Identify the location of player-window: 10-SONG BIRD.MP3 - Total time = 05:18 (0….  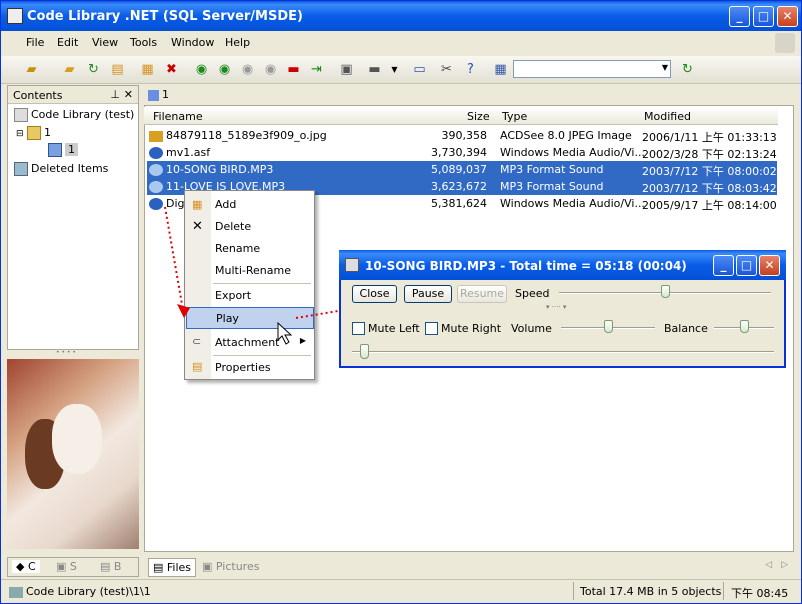
(562, 309).